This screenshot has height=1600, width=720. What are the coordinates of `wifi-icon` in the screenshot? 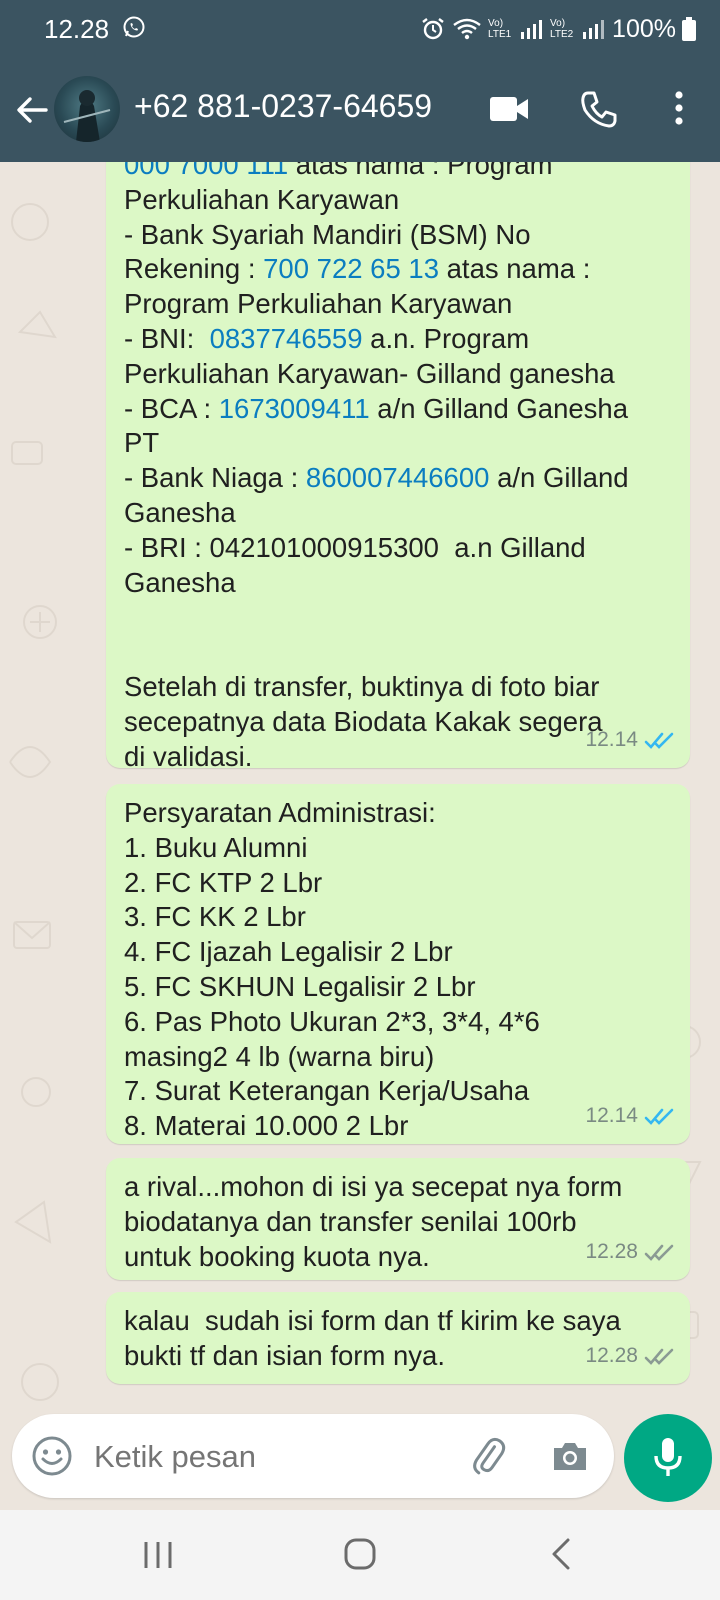 It's located at (467, 29).